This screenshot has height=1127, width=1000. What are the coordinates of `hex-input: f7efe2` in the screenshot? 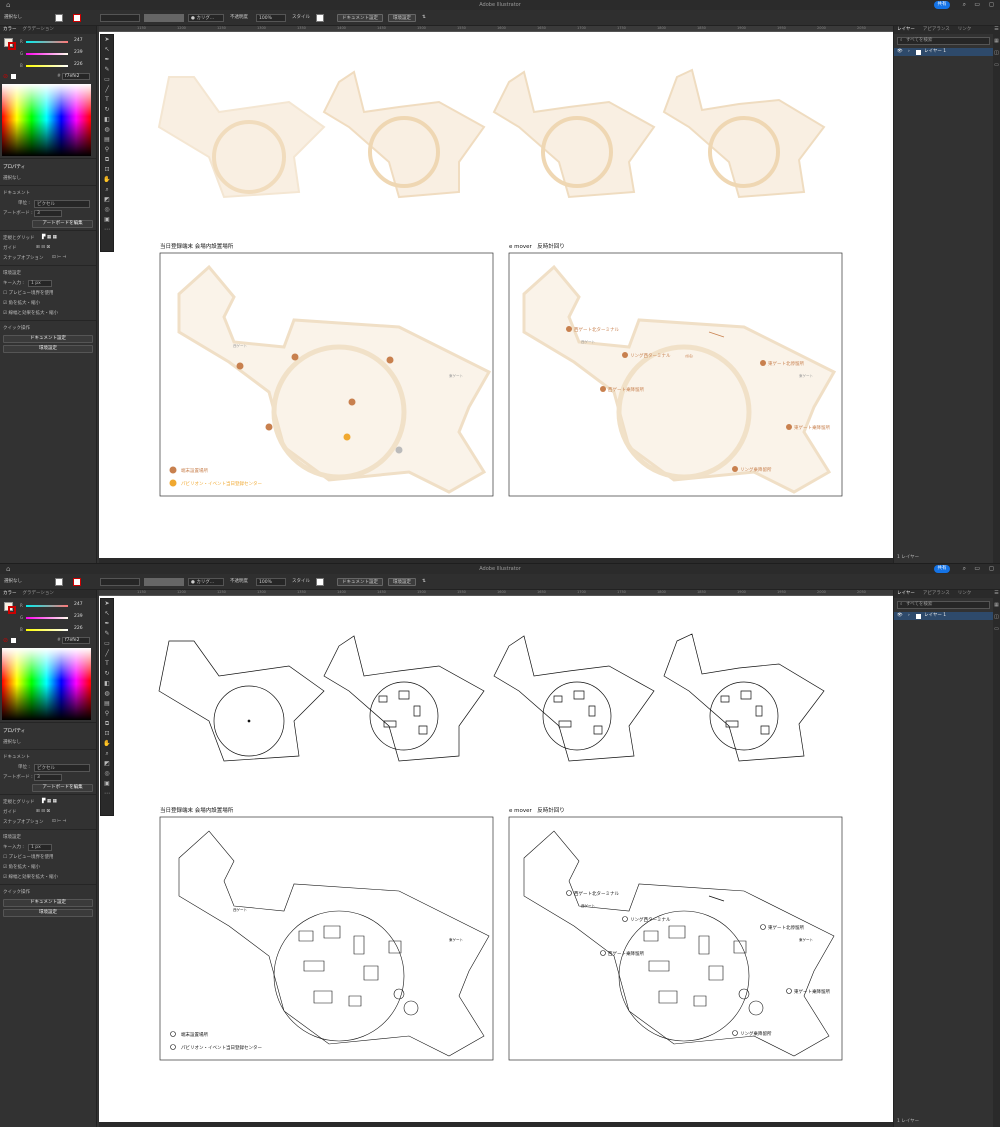 It's located at (76, 640).